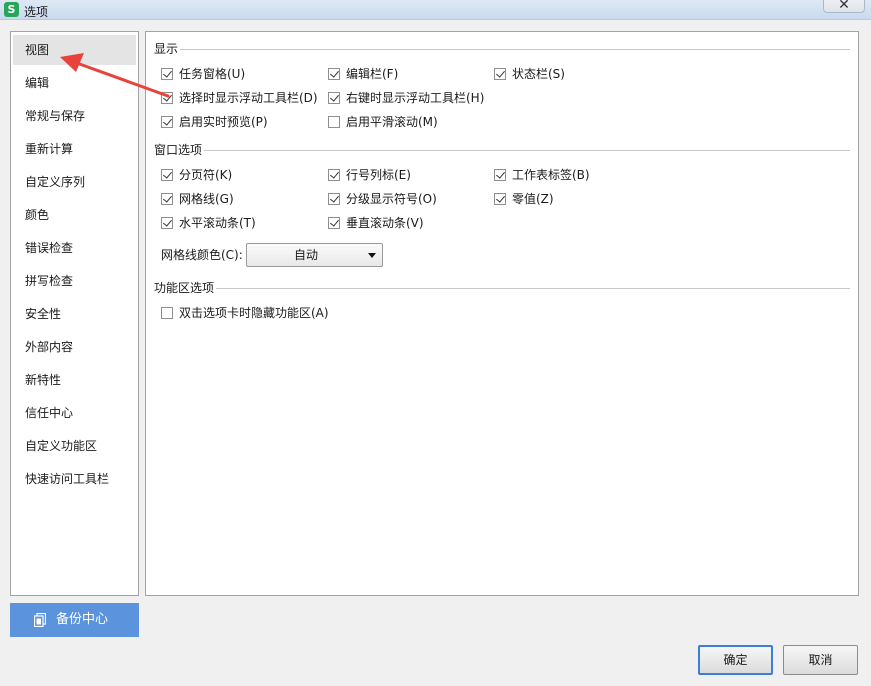  Describe the element at coordinates (74, 446) in the screenshot. I see `sidebar-item-customize-ribbon: 自定义功能区` at that location.